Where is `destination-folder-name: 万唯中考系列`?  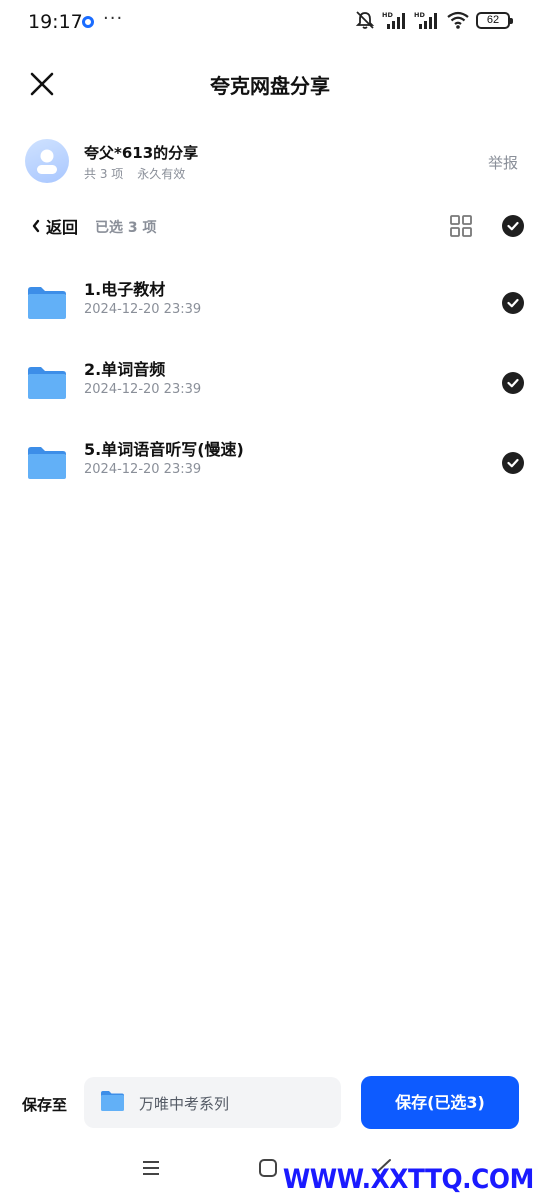
destination-folder-name: 万唯中考系列 is located at coordinates (184, 1104).